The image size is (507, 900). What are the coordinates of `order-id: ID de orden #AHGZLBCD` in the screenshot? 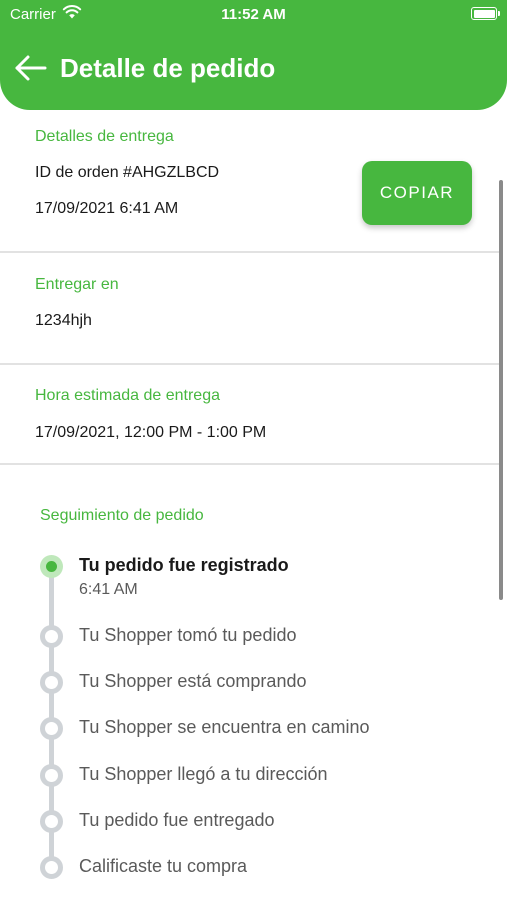 It's located at (127, 172).